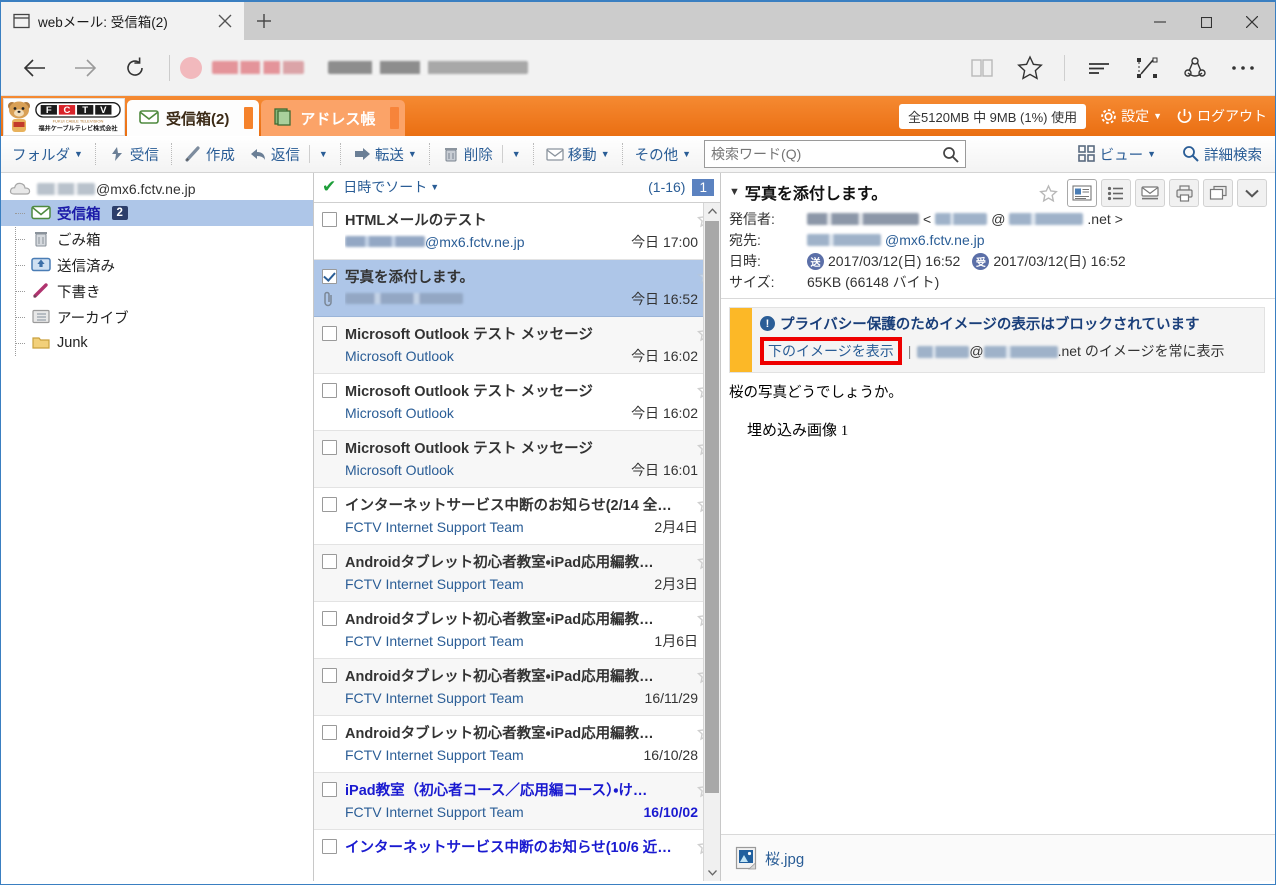  Describe the element at coordinates (157, 291) in the screenshot. I see `sidebar-item-draft: 下書き` at that location.